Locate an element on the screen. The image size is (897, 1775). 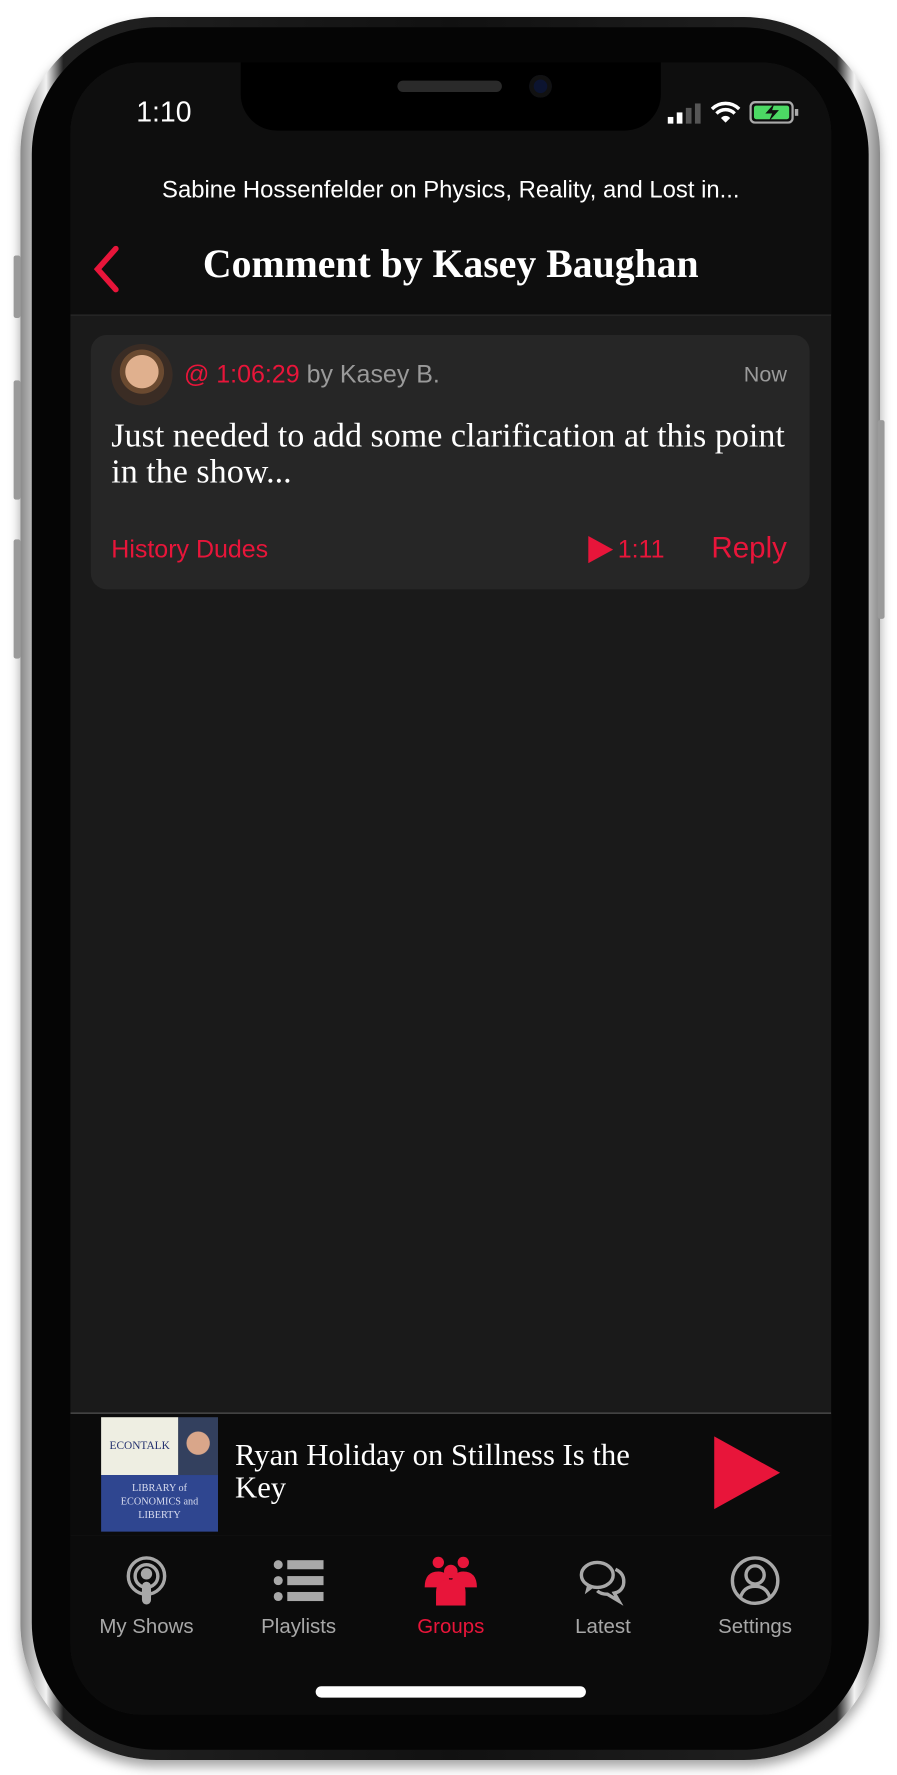
tab-settings: Settings is located at coordinates (755, 1597).